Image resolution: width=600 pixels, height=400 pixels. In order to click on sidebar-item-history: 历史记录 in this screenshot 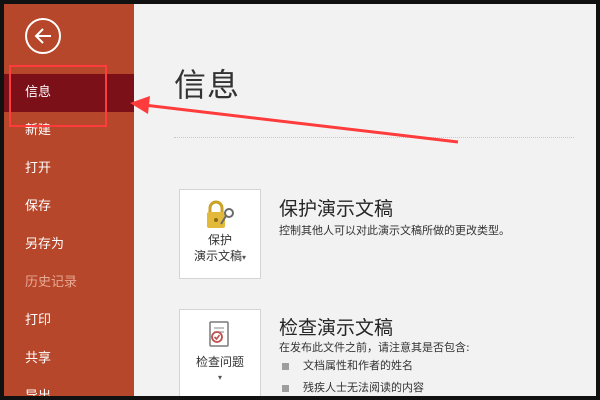, I will do `click(51, 282)`.